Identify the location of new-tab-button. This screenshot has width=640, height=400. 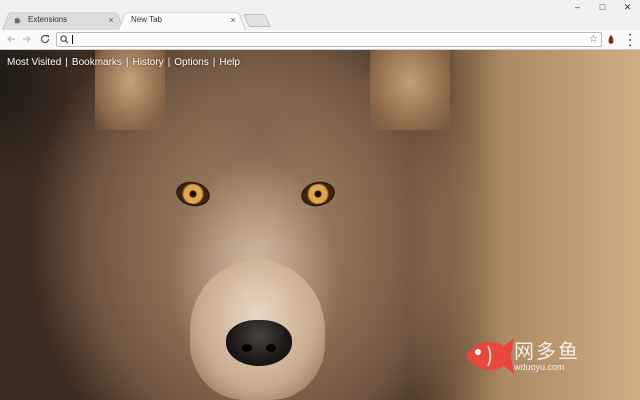
(257, 20).